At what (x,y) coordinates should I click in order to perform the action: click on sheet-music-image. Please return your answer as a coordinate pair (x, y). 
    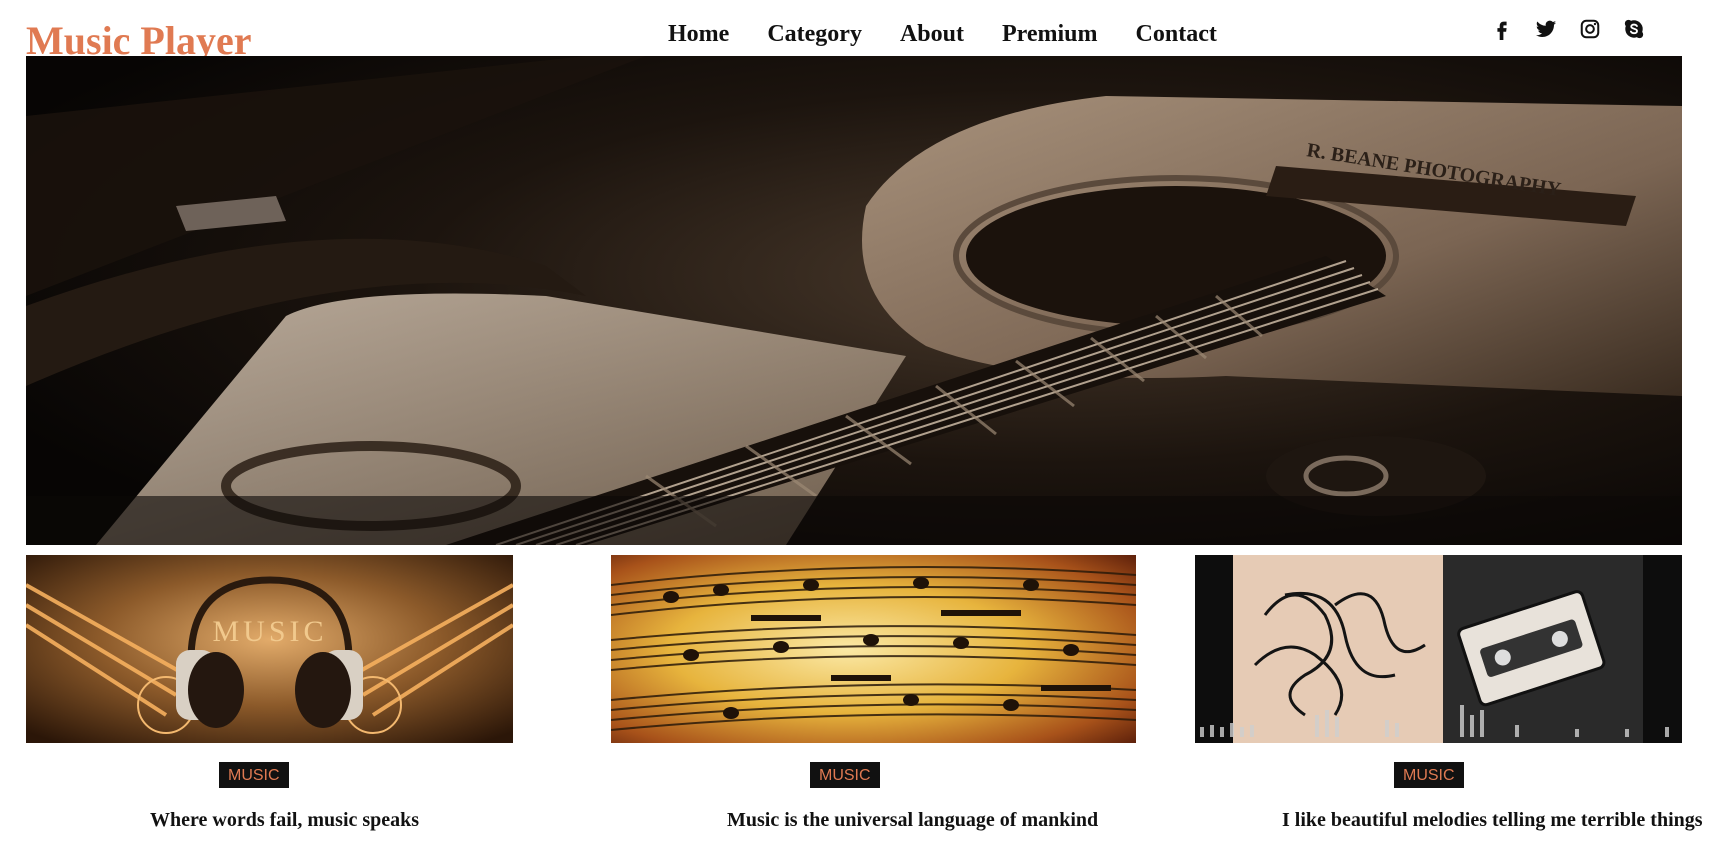
    Looking at the image, I should click on (873, 649).